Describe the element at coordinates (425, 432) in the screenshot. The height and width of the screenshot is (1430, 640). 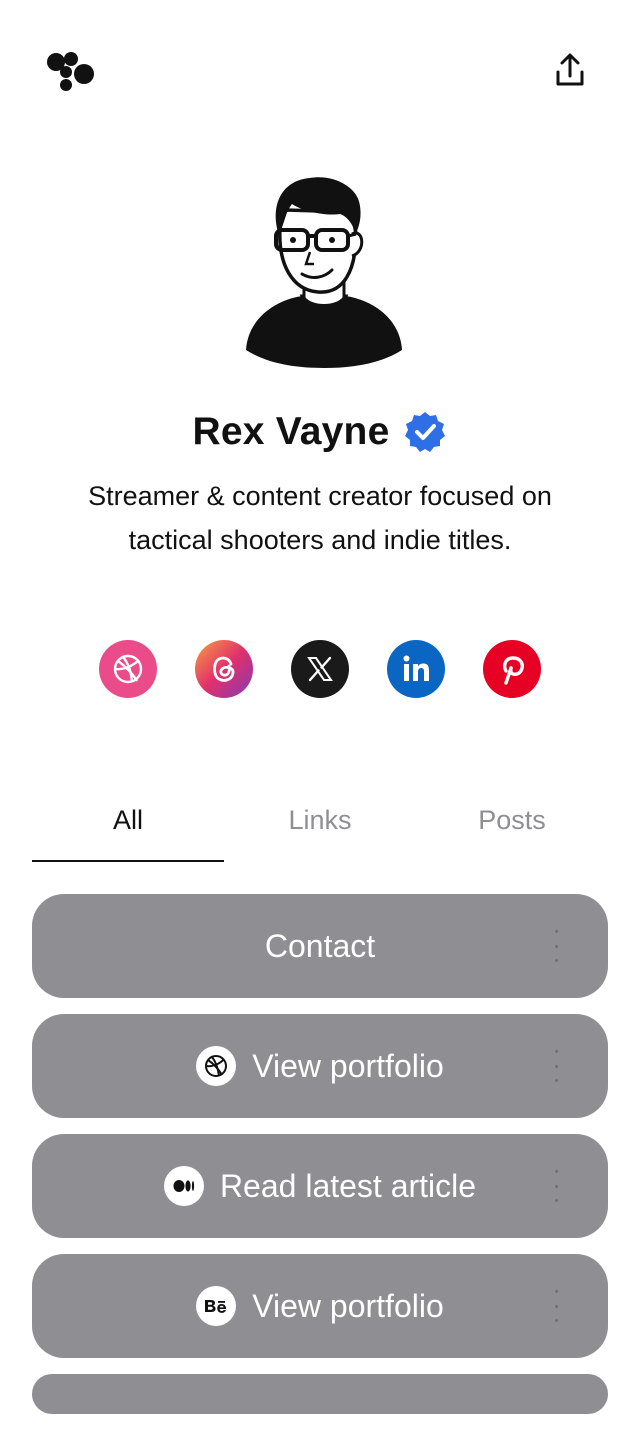
I see `verified-badge-icon` at that location.